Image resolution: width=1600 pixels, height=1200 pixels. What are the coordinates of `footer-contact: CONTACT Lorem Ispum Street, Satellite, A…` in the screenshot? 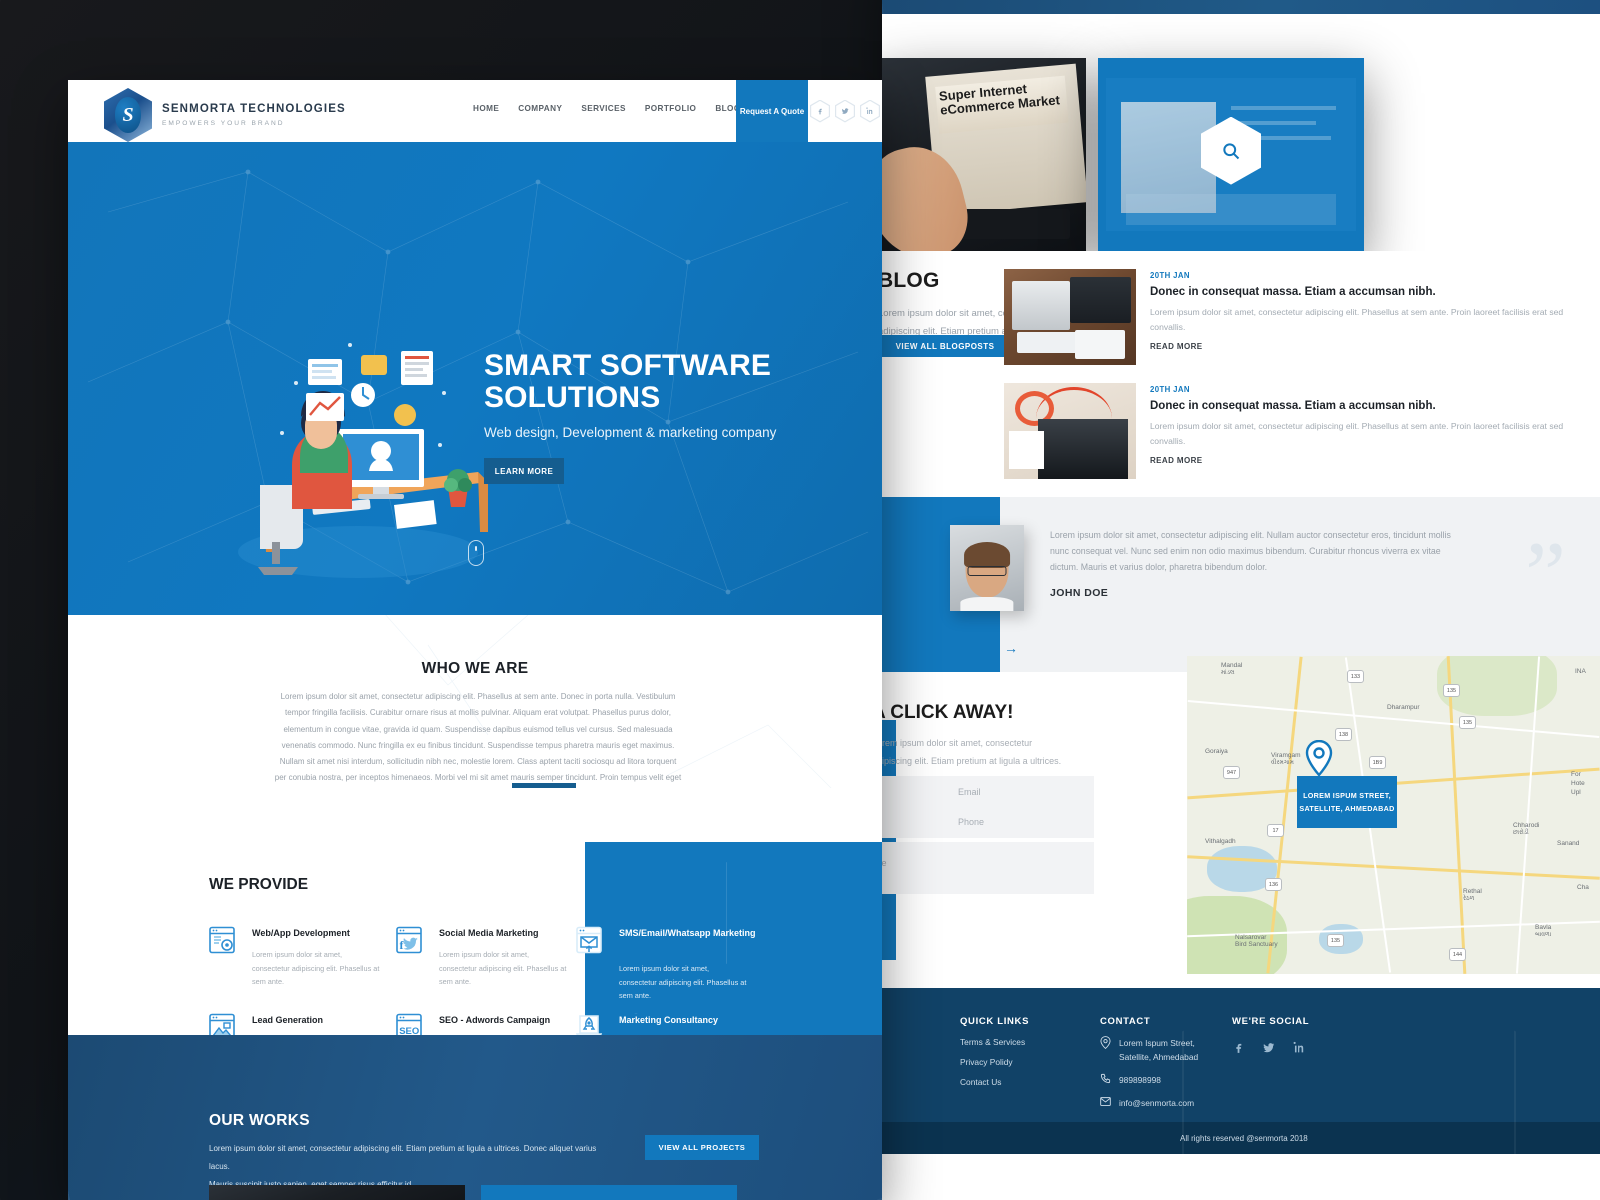 It's located at (1149, 1063).